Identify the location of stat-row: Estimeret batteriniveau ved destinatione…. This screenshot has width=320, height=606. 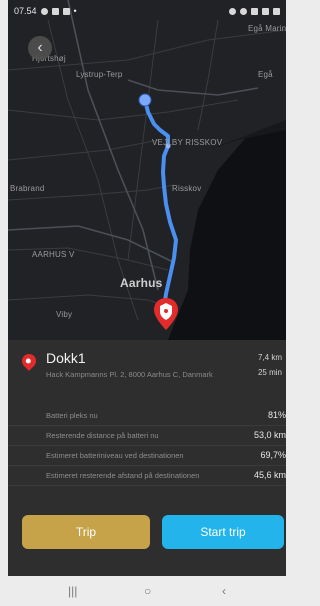
(147, 456).